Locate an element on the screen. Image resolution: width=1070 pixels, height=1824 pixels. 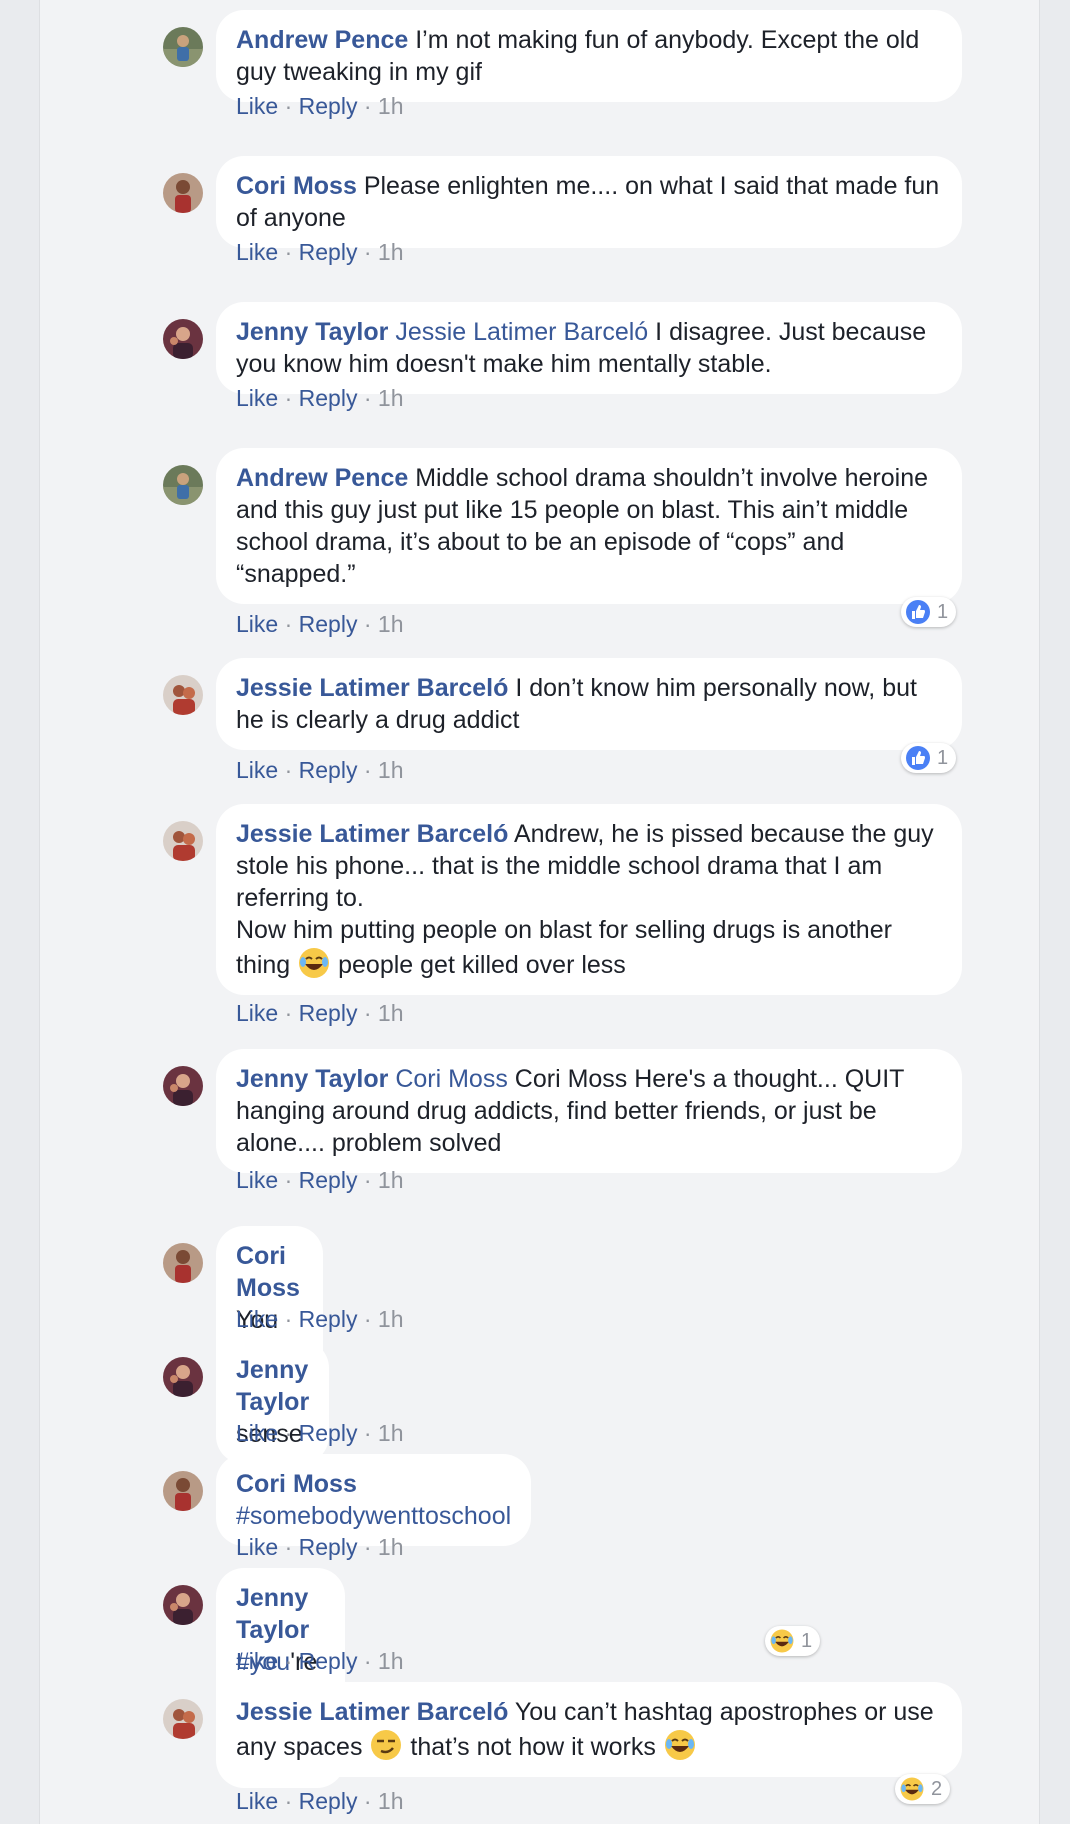
comment-bubble: Cori Moss #somebodywenttoschool is located at coordinates (374, 1500).